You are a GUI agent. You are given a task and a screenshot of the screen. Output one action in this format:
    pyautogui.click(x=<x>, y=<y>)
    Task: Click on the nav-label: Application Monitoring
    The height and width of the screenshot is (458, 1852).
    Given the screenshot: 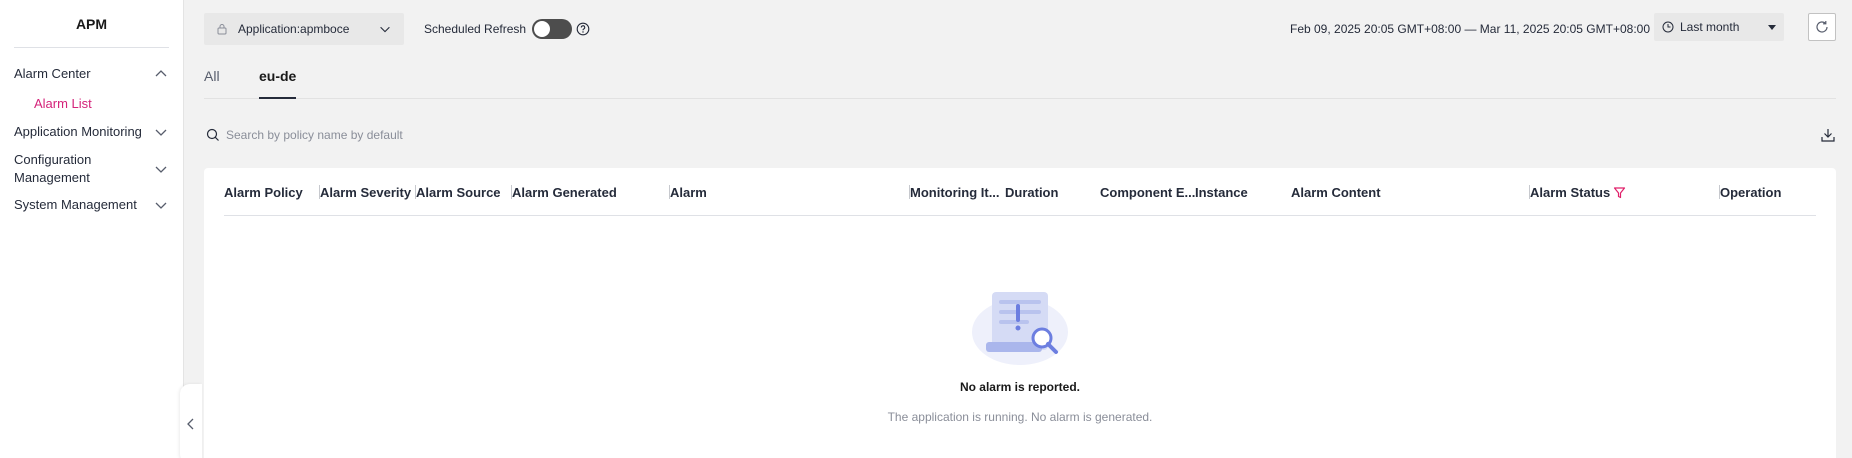 What is the action you would take?
    pyautogui.click(x=78, y=131)
    